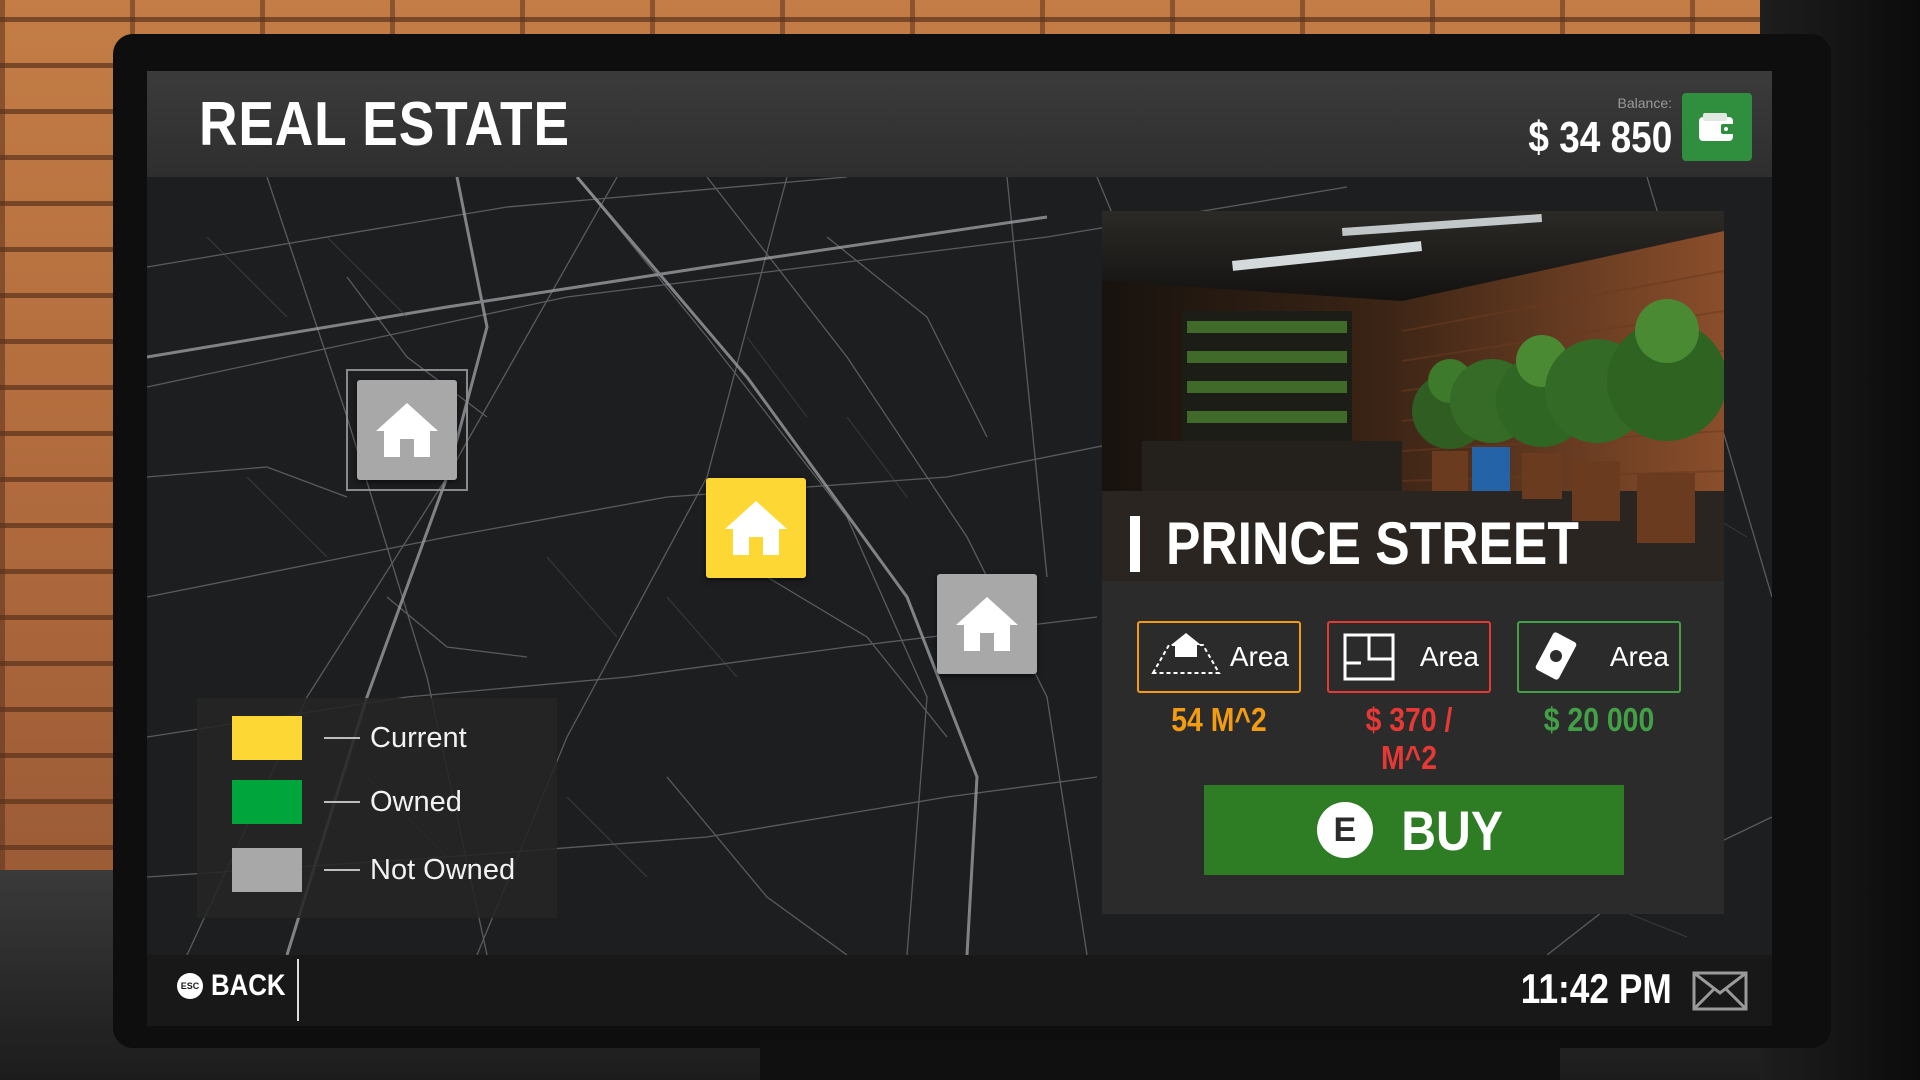  What do you see at coordinates (1369, 657) in the screenshot?
I see `floor-plan-icon` at bounding box center [1369, 657].